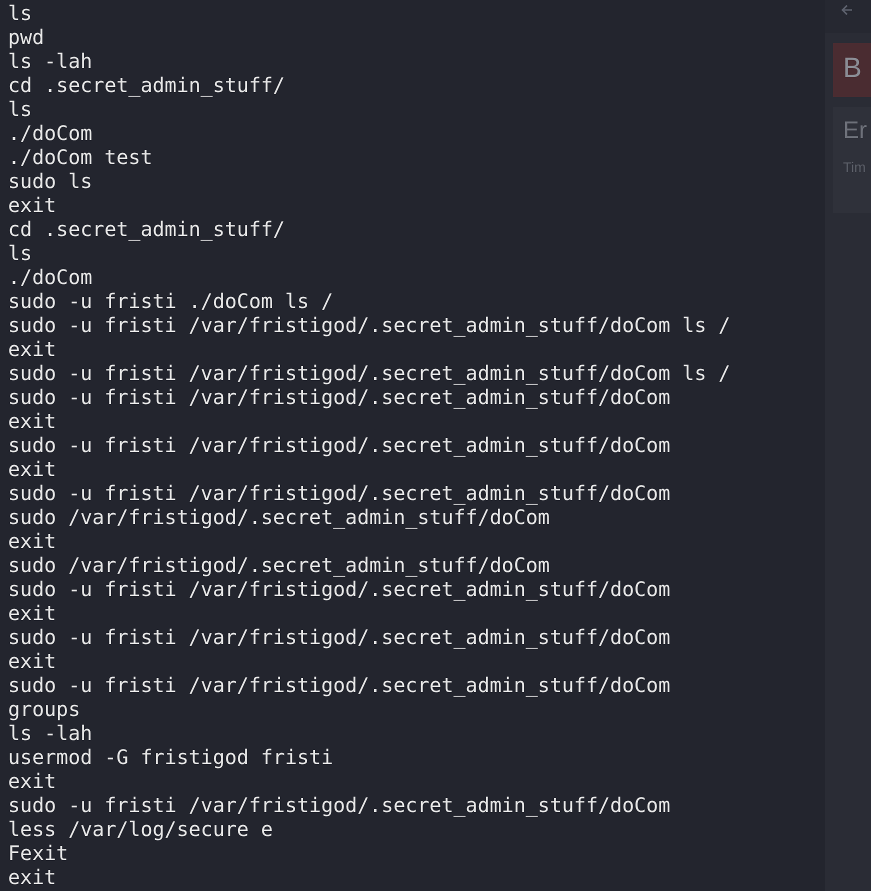  I want to click on terminal-line: pwd, so click(26, 37).